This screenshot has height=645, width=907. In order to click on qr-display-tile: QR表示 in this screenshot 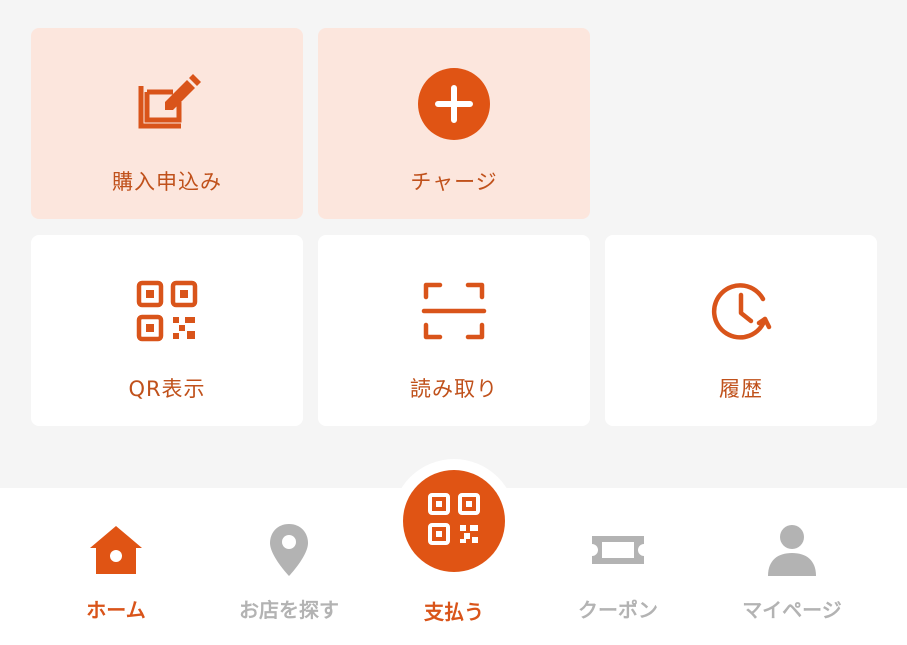, I will do `click(167, 330)`.